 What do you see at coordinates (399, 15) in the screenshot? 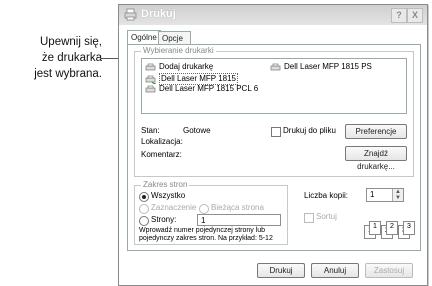
I see `help-button: ?` at bounding box center [399, 15].